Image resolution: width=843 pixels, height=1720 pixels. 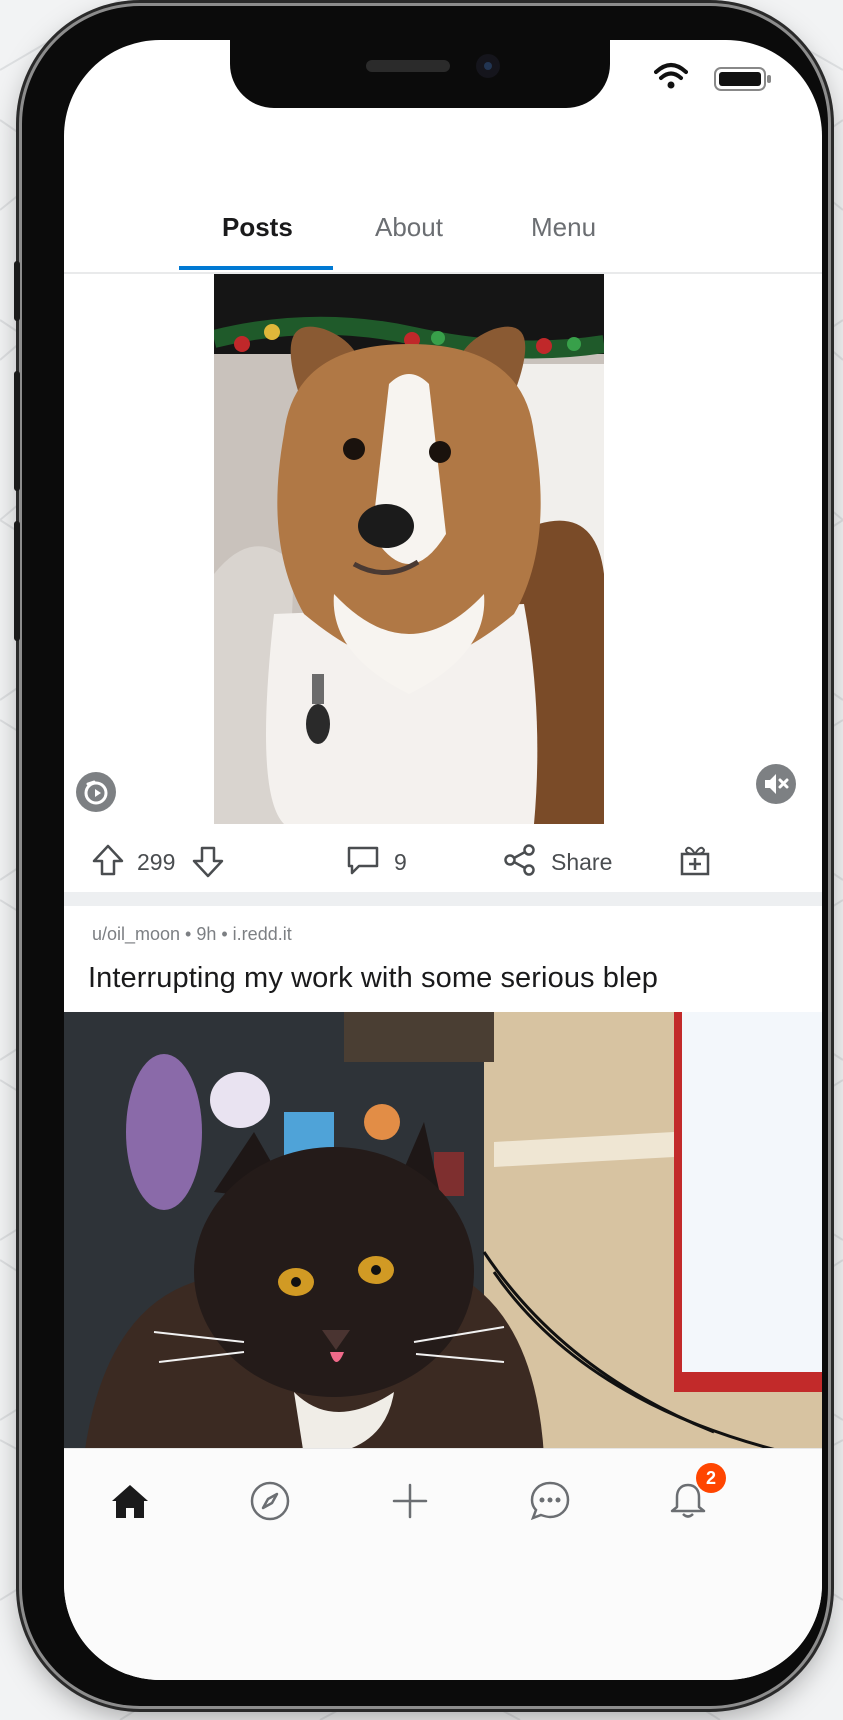 What do you see at coordinates (409, 227) in the screenshot?
I see `tab-about: About` at bounding box center [409, 227].